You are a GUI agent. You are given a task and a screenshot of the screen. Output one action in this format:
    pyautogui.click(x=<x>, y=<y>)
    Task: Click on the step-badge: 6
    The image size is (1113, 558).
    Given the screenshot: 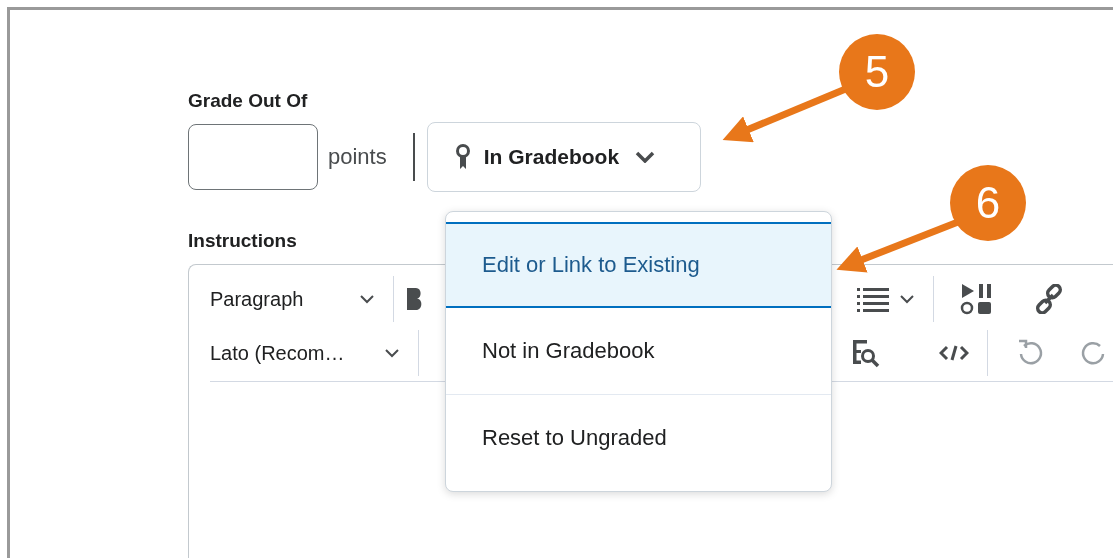 What is the action you would take?
    pyautogui.click(x=988, y=203)
    